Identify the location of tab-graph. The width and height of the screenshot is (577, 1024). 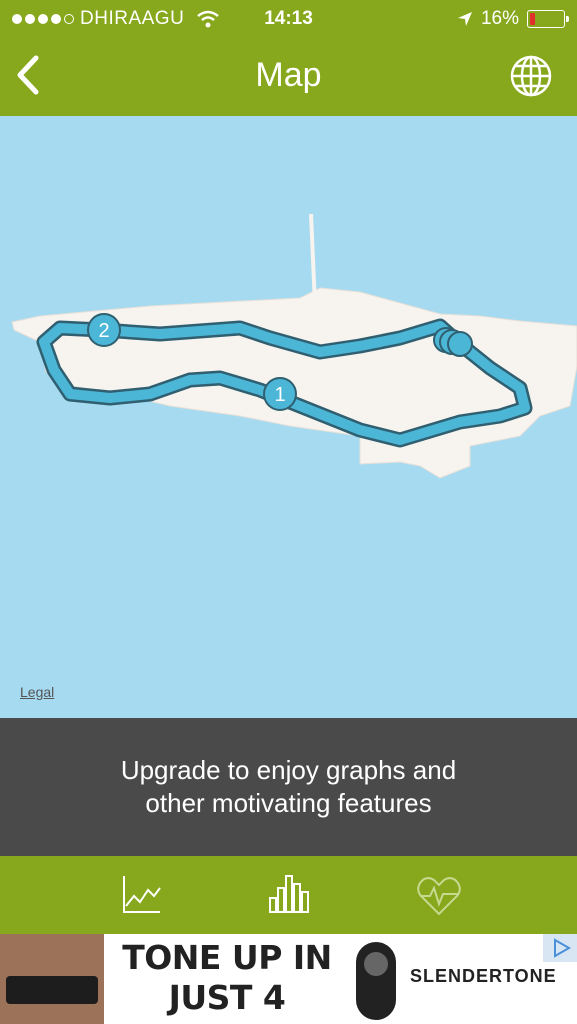
(141, 895).